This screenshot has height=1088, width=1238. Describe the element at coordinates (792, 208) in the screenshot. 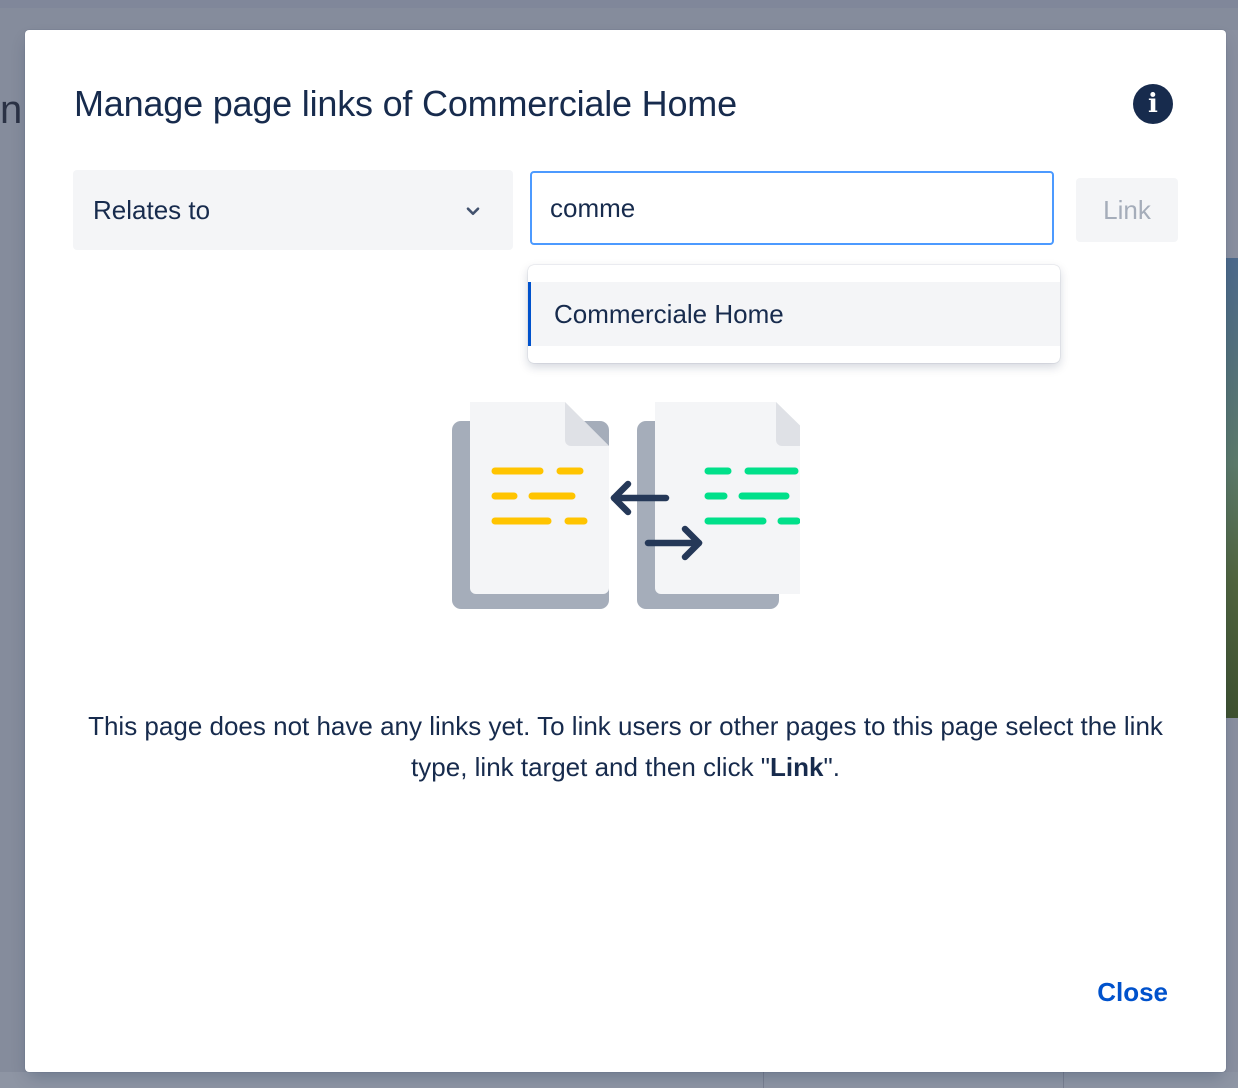

I see `link-target-input` at that location.